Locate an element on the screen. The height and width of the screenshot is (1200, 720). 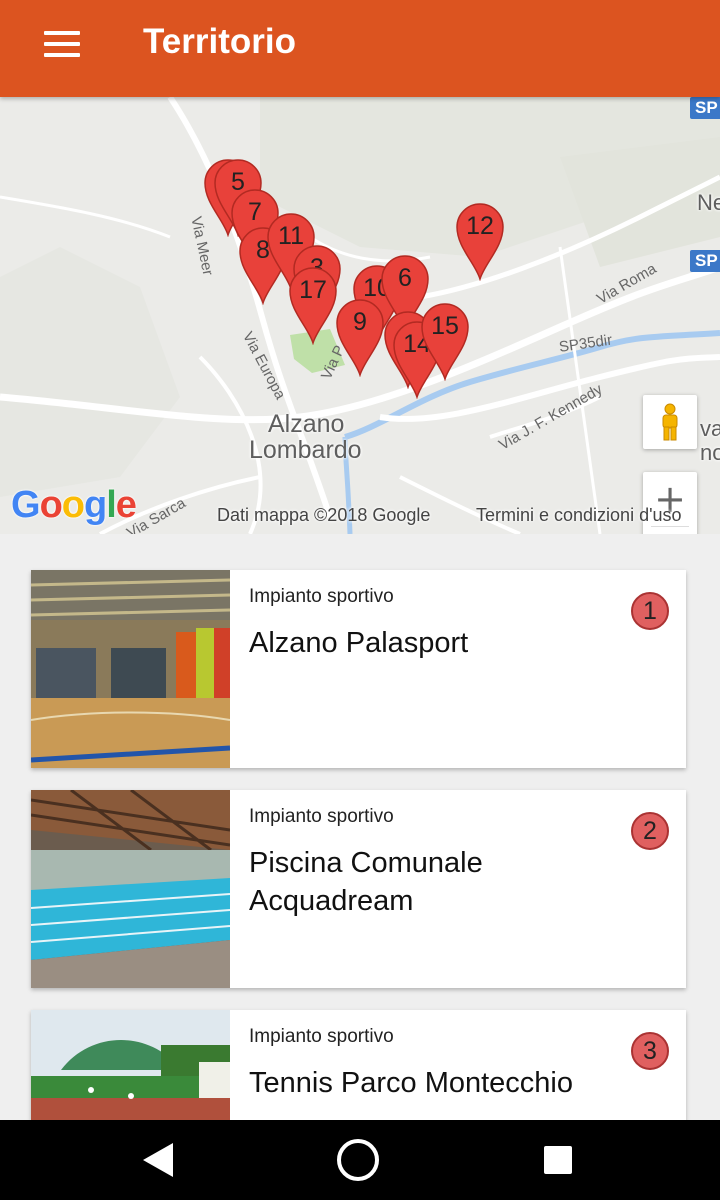
map-edge-label: Ne is located at coordinates (708, 202).